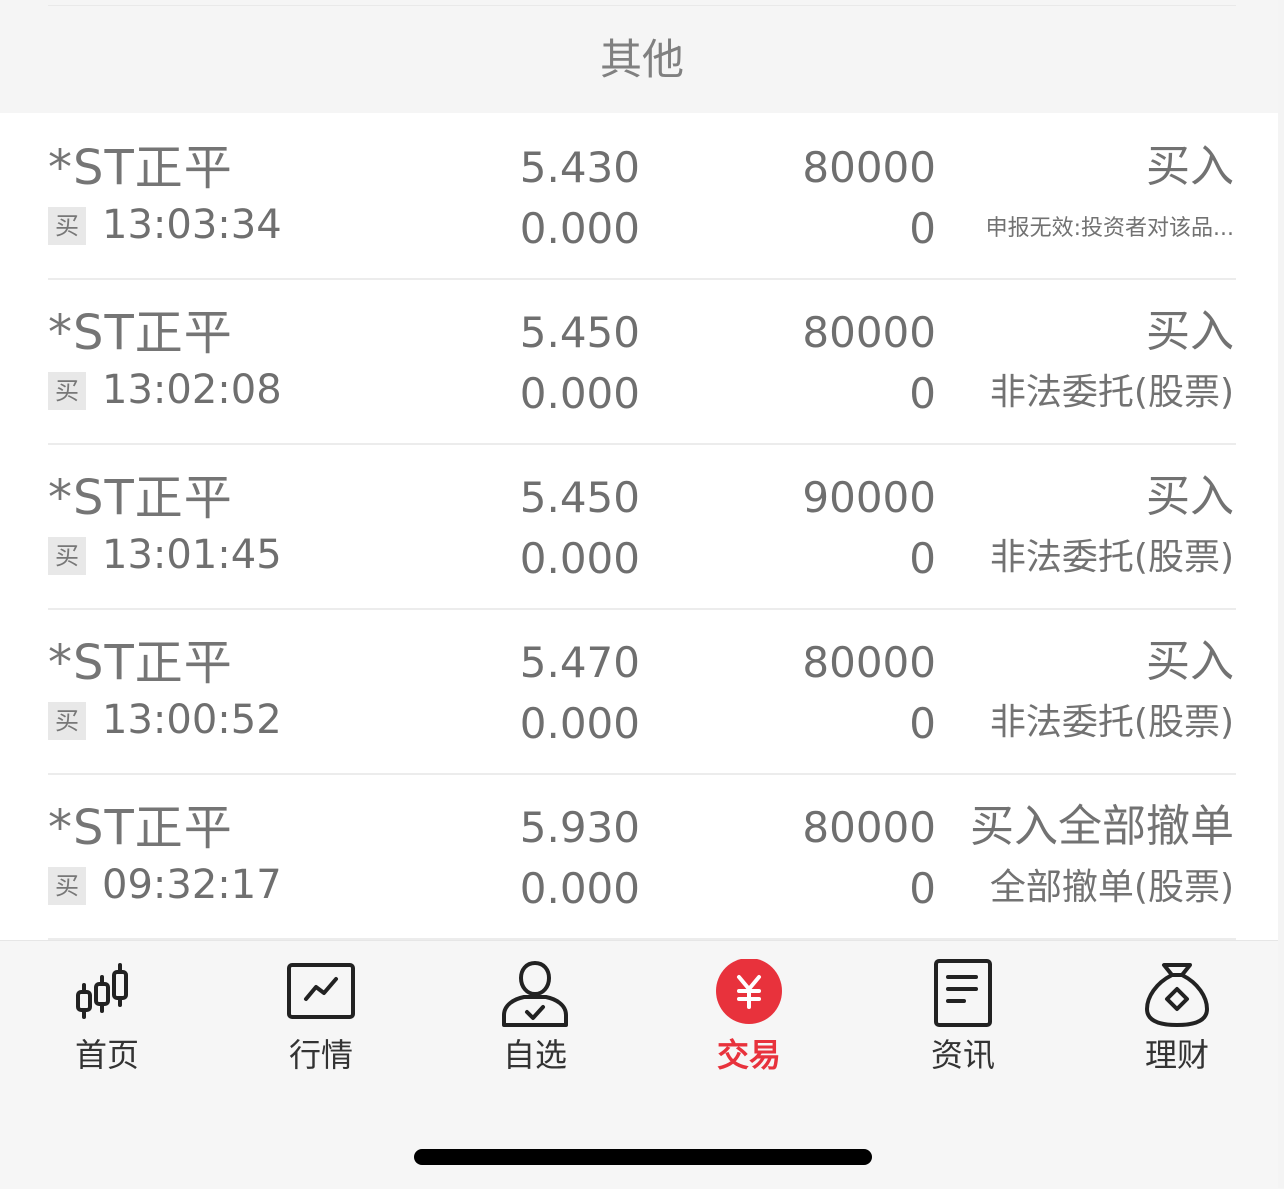 This screenshot has width=1284, height=1189. I want to click on tab-watchlist: 自选, so click(535, 1019).